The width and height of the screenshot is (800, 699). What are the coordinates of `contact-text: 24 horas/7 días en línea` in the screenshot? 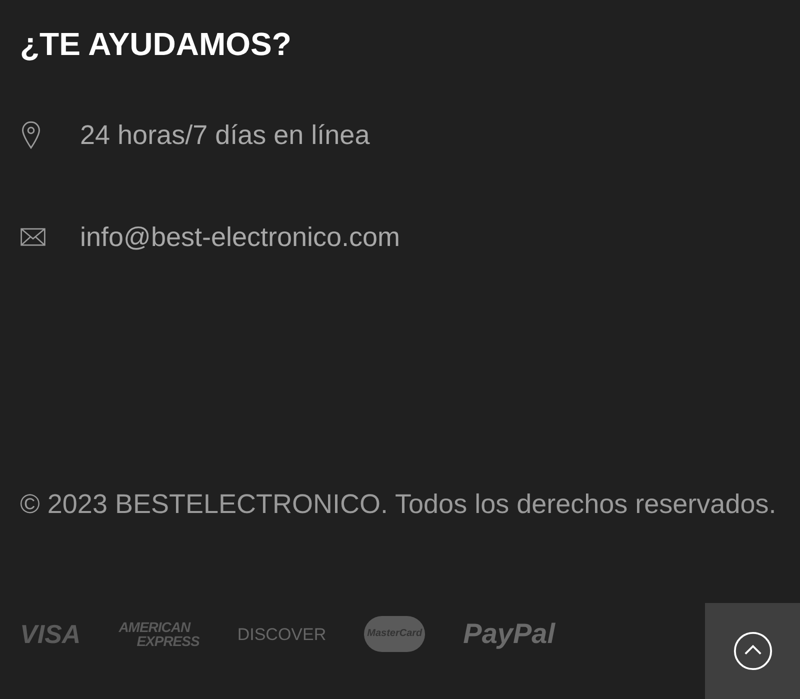 It's located at (225, 135).